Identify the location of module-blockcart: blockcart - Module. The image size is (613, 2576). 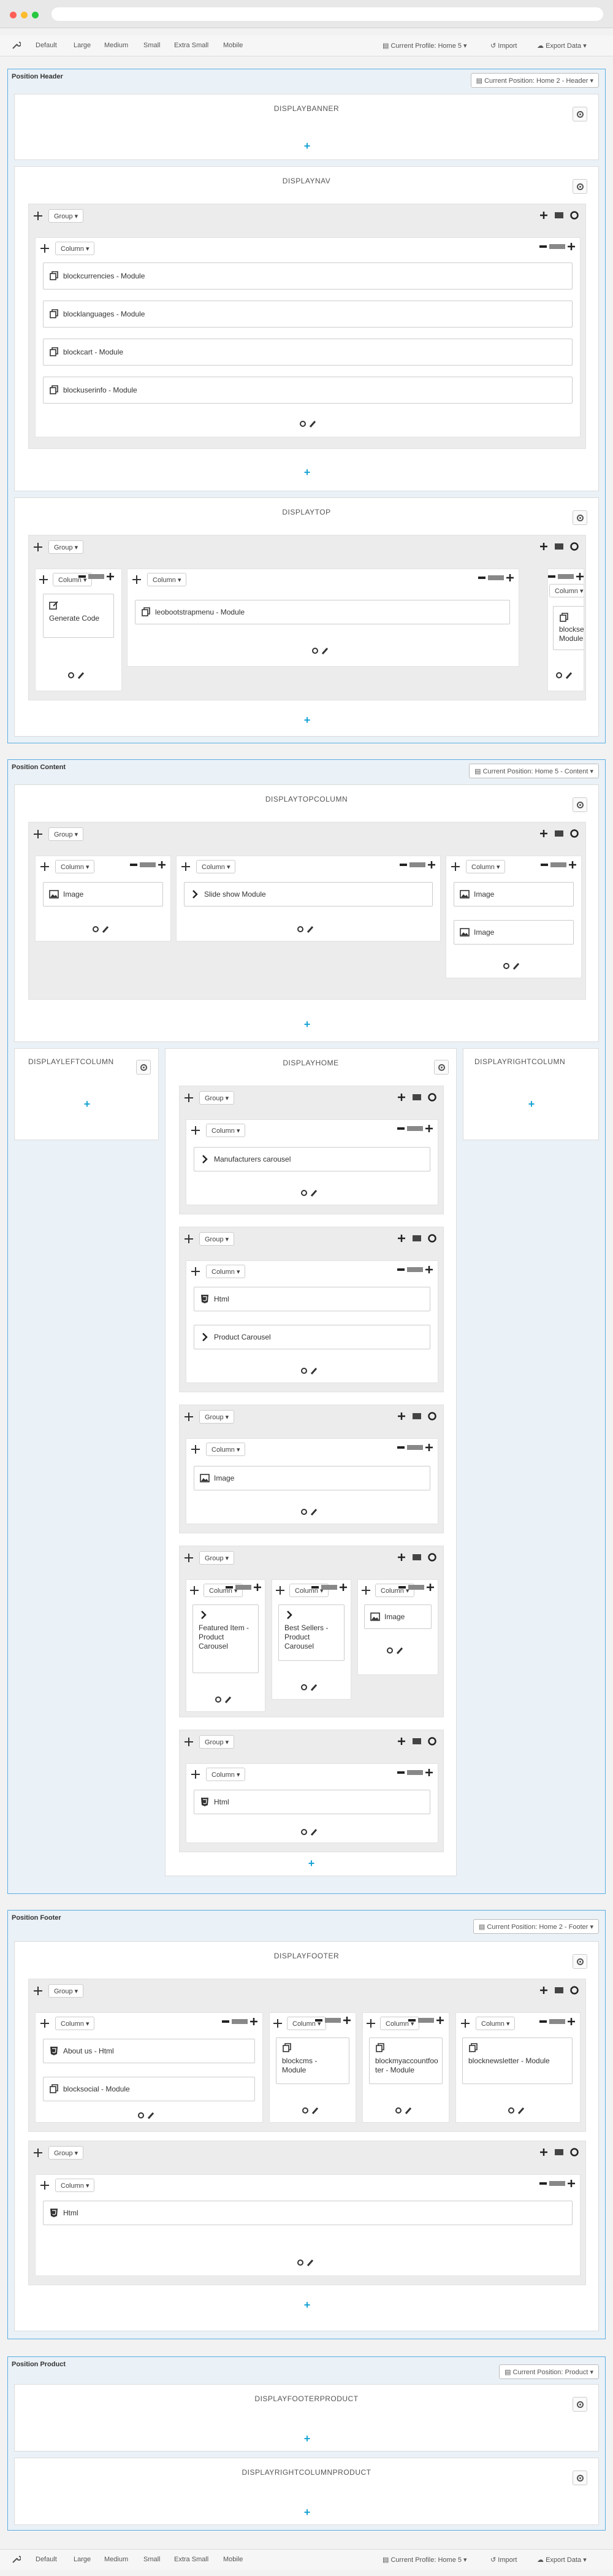
(308, 352).